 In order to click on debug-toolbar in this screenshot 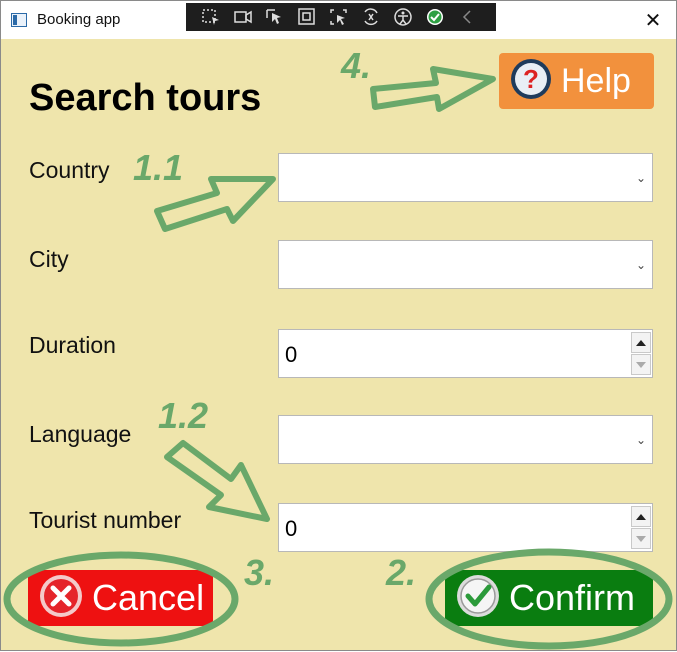, I will do `click(341, 17)`.